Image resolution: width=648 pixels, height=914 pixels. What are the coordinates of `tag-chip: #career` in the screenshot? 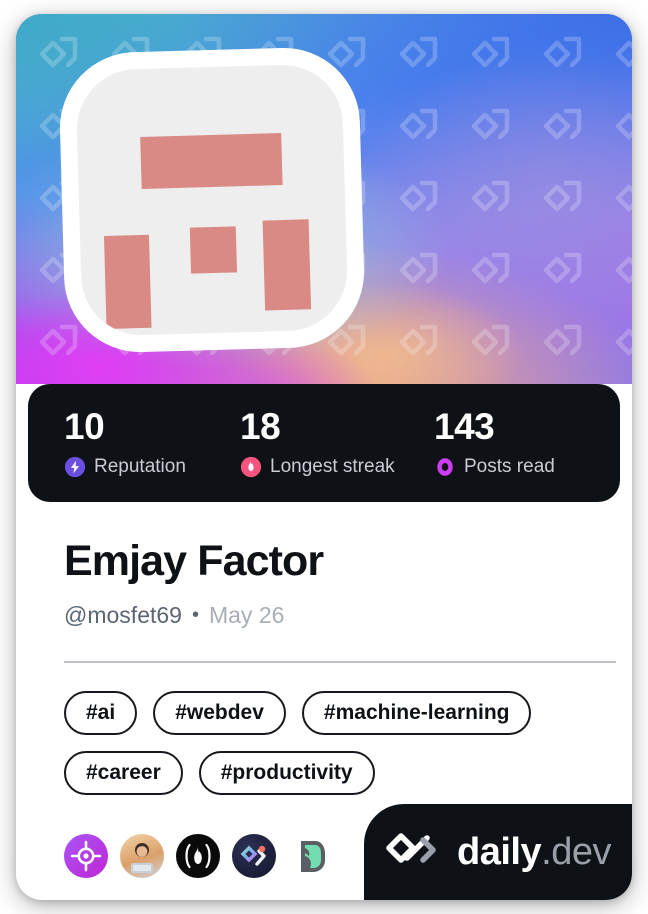 It's located at (123, 773).